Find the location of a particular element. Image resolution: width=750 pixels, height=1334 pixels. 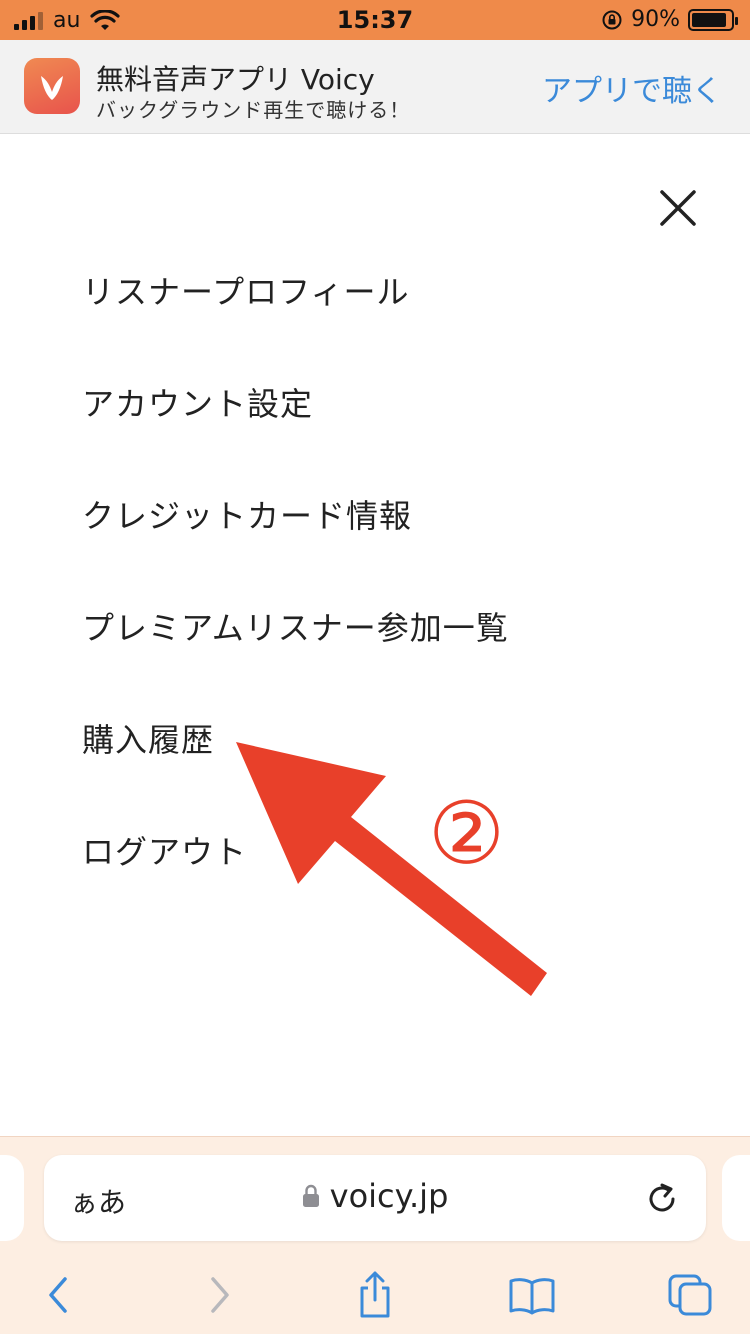

forward-chevron-icon is located at coordinates (220, 1295).